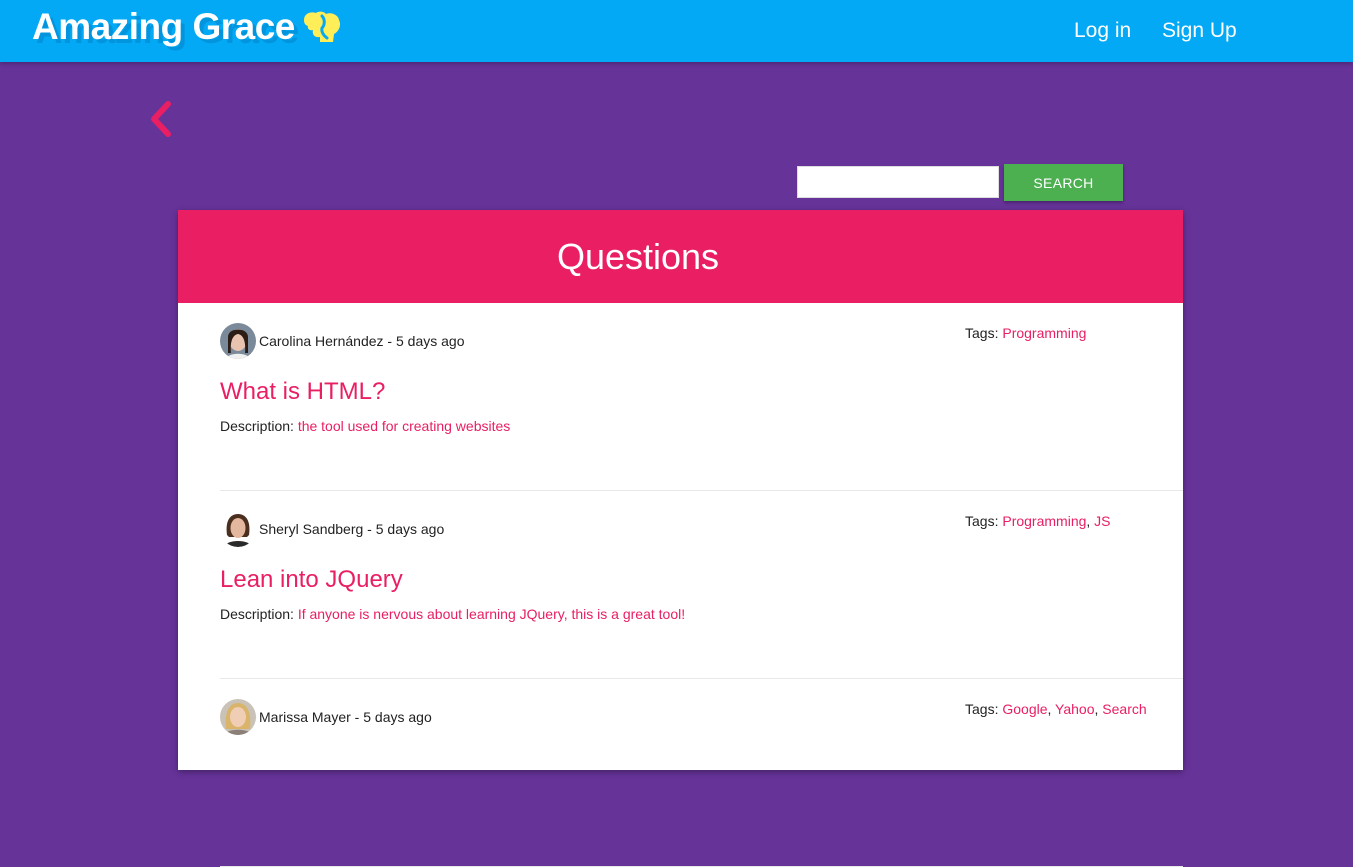 Image resolution: width=1353 pixels, height=867 pixels. I want to click on search-input, so click(898, 182).